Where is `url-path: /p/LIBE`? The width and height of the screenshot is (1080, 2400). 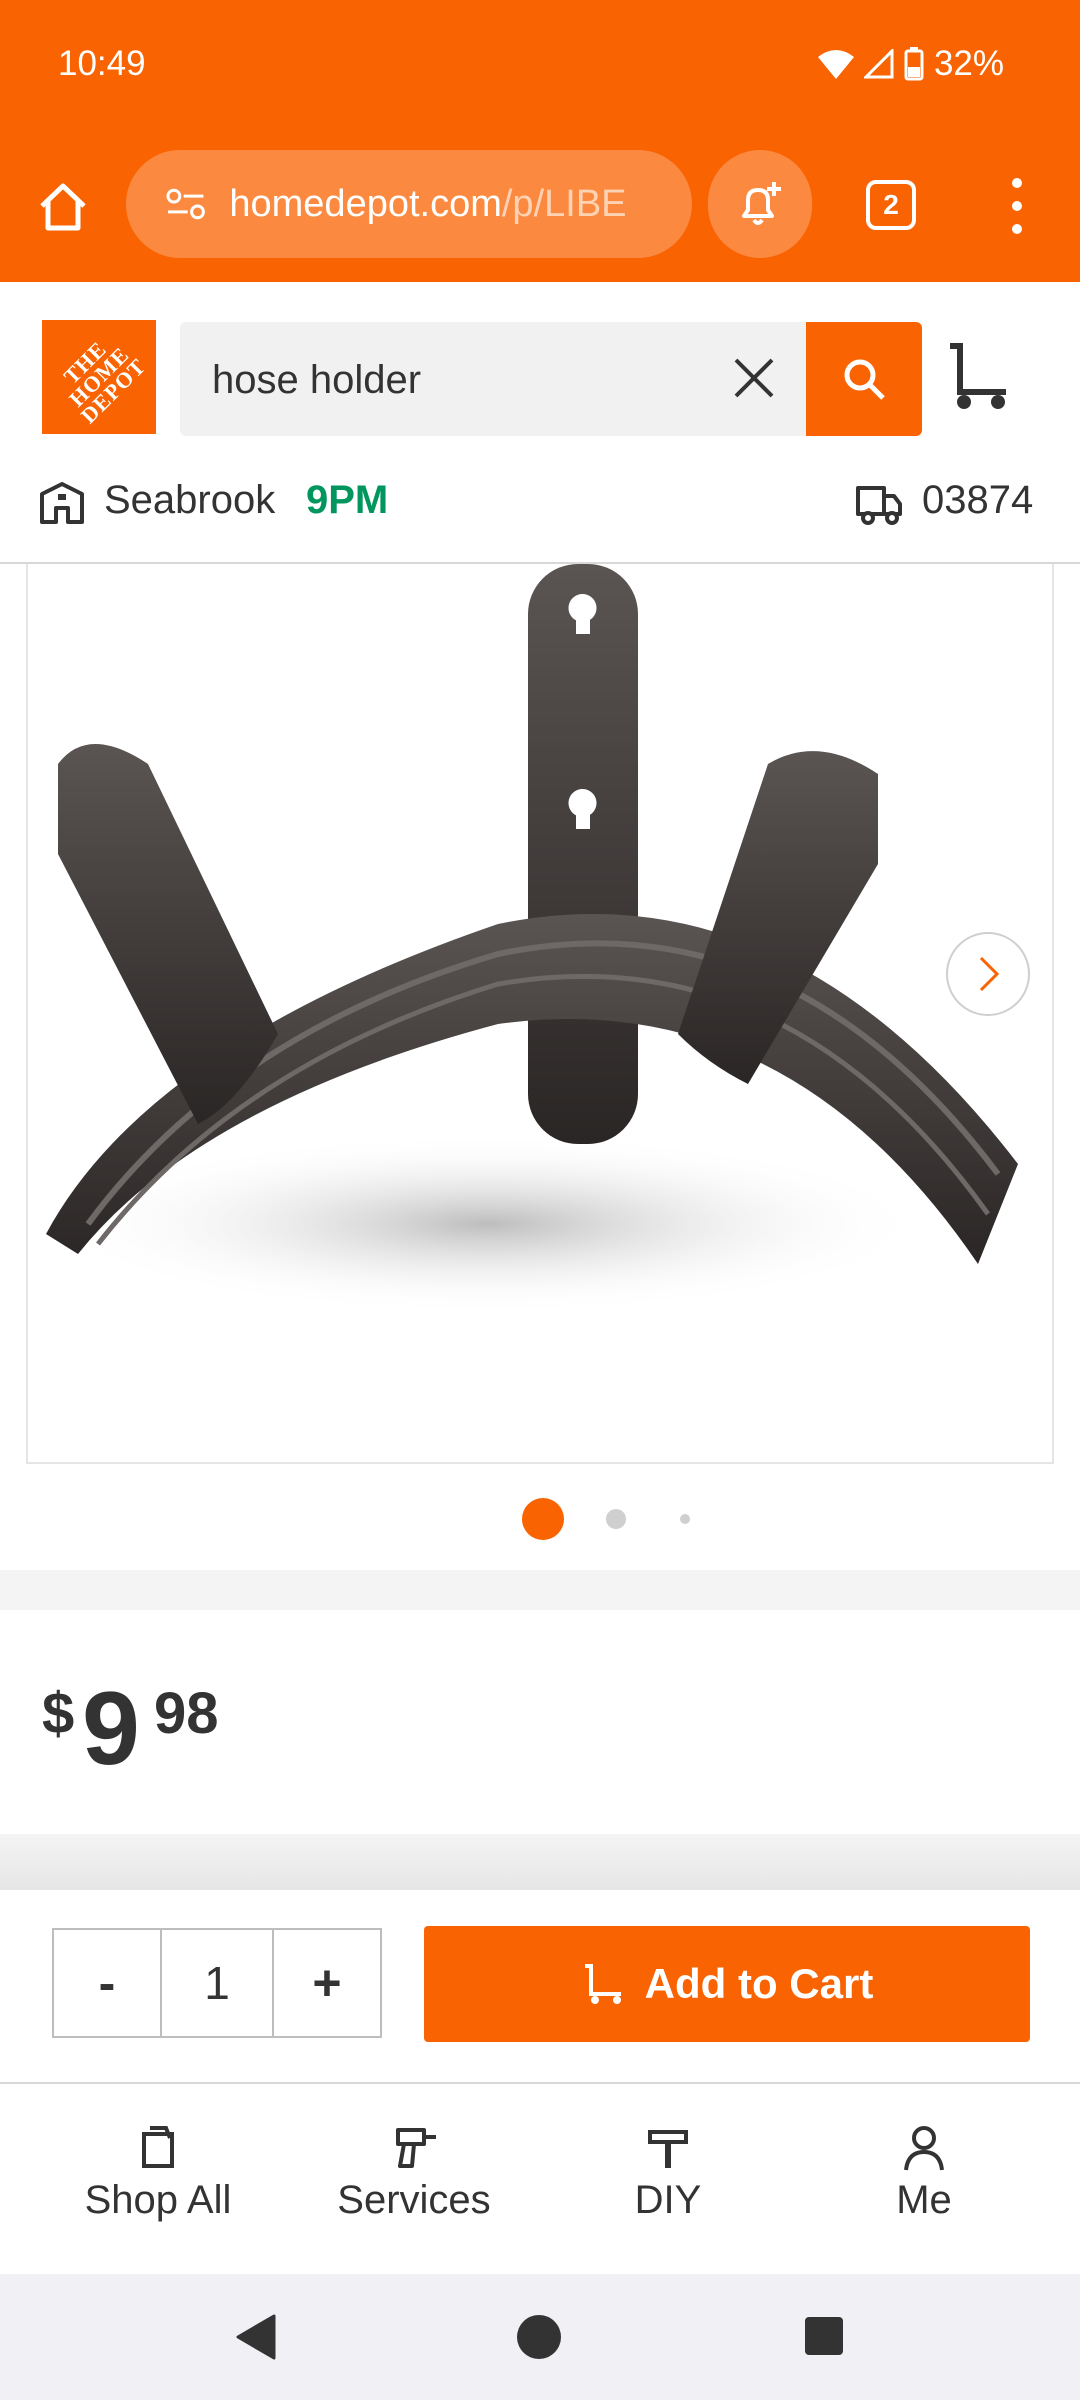 url-path: /p/LIBE is located at coordinates (564, 203).